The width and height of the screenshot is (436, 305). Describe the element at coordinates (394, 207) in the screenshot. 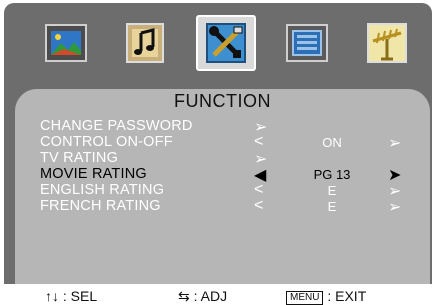

I see `right-arrow-icon: ➢` at that location.